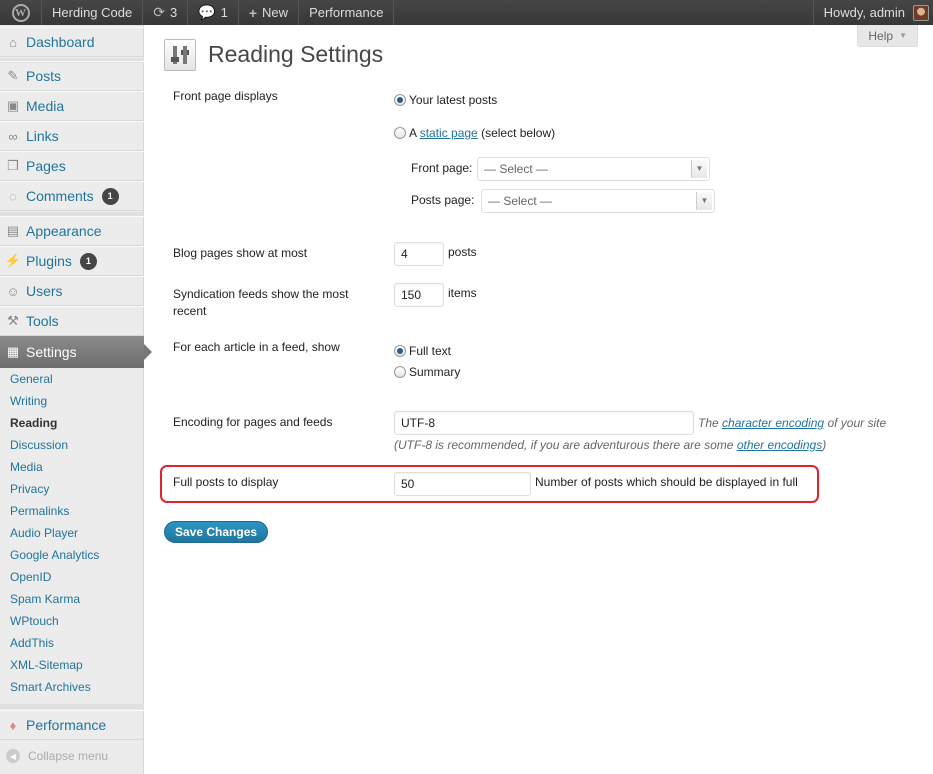  I want to click on submenu-item-media: Media, so click(72, 467).